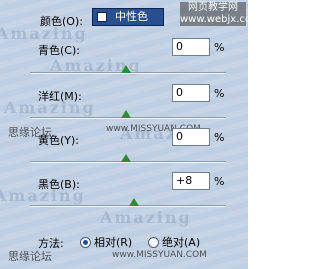 The width and height of the screenshot is (320, 269). I want to click on method-label: 方法:, so click(51, 243).